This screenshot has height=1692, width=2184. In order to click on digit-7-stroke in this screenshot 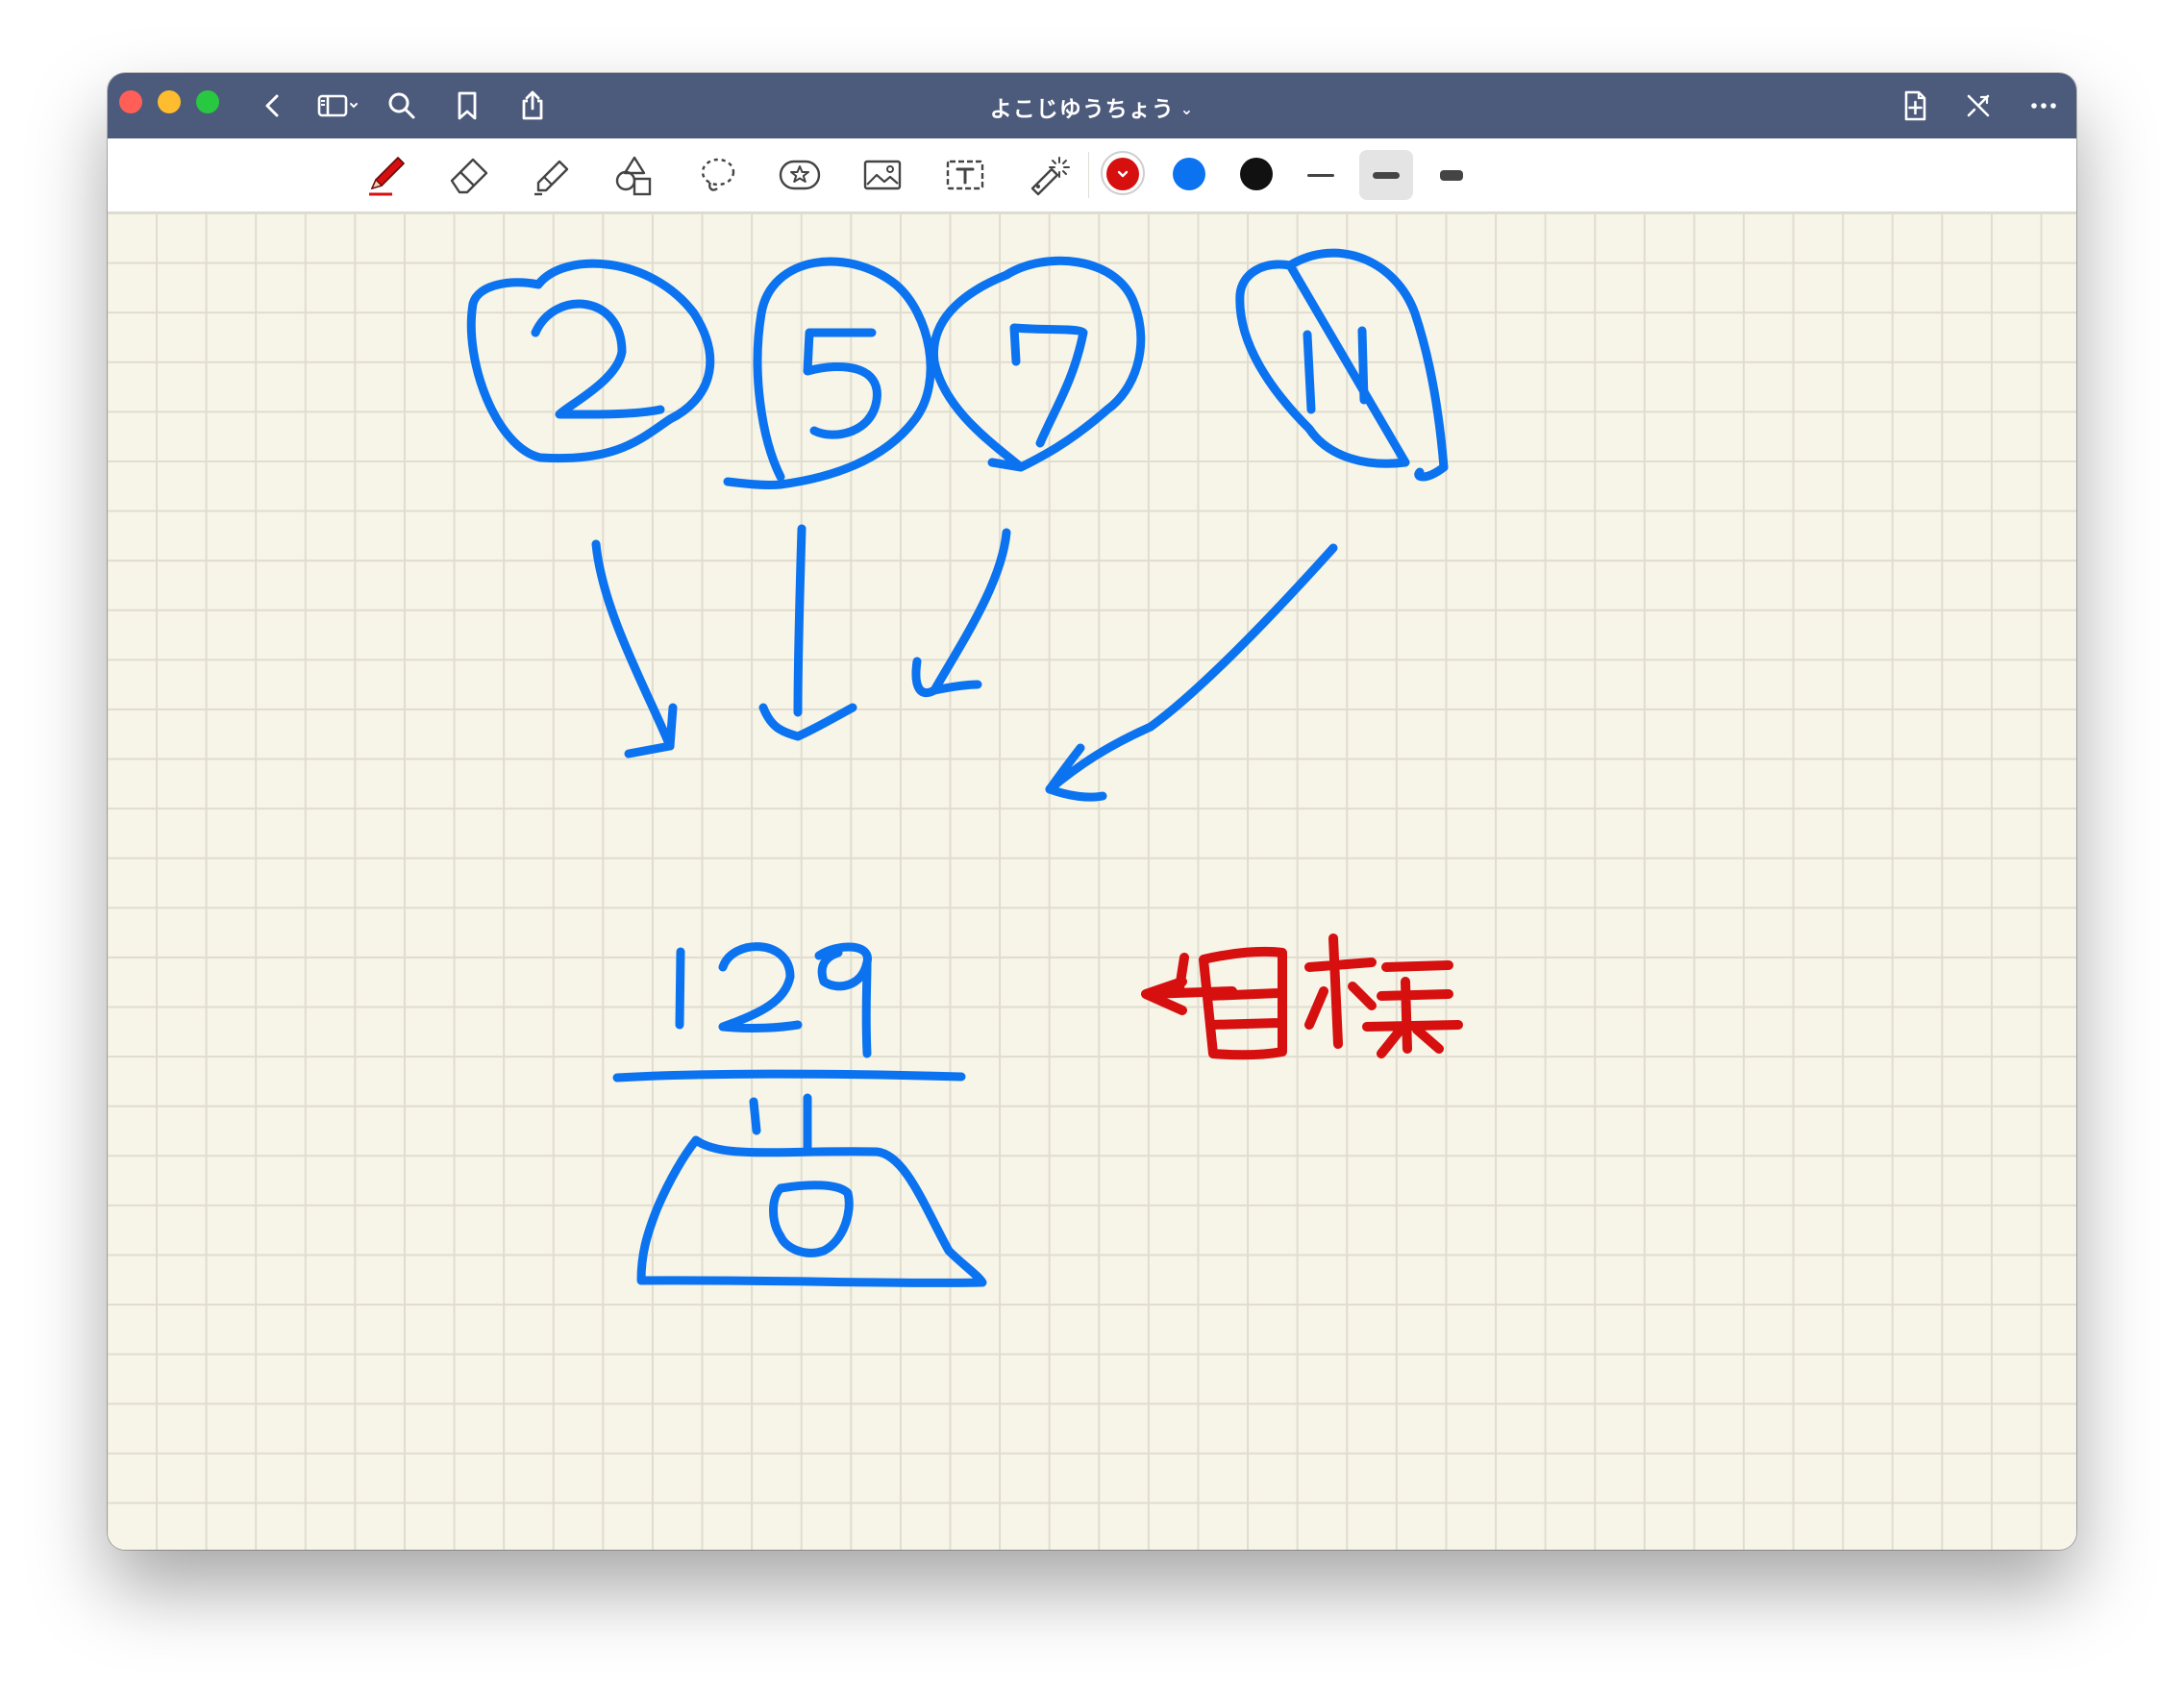, I will do `click(1048, 385)`.